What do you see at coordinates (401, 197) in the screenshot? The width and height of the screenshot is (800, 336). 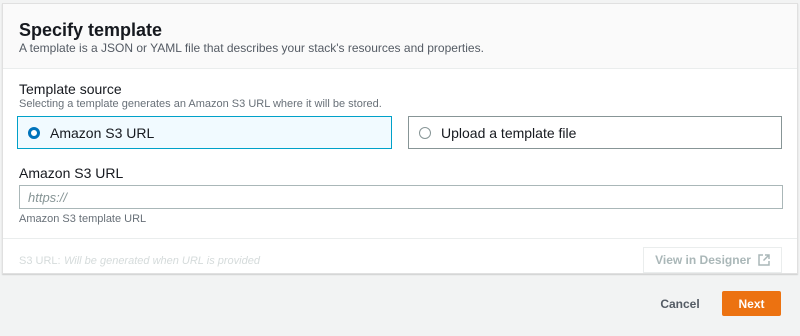 I see `s3-url-input` at bounding box center [401, 197].